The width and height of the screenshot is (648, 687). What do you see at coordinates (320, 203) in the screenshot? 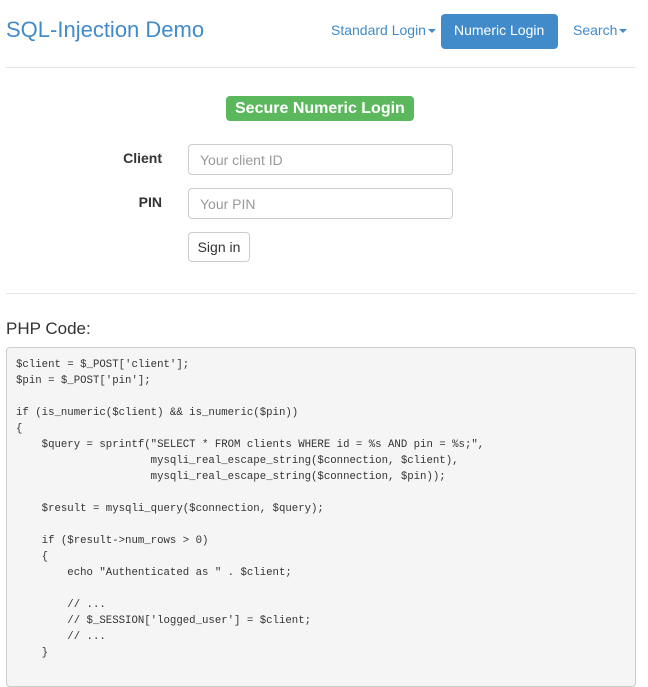
I see `pin-input` at bounding box center [320, 203].